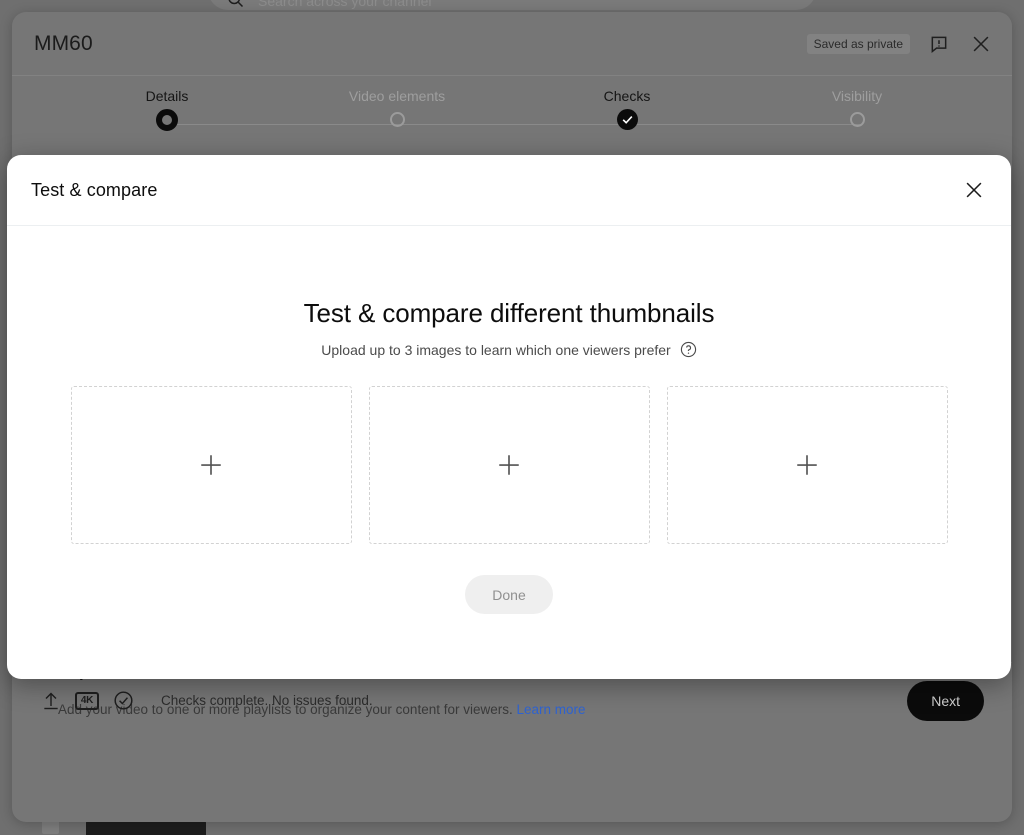 The height and width of the screenshot is (835, 1024). Describe the element at coordinates (509, 594) in the screenshot. I see `done-button: Done` at that location.